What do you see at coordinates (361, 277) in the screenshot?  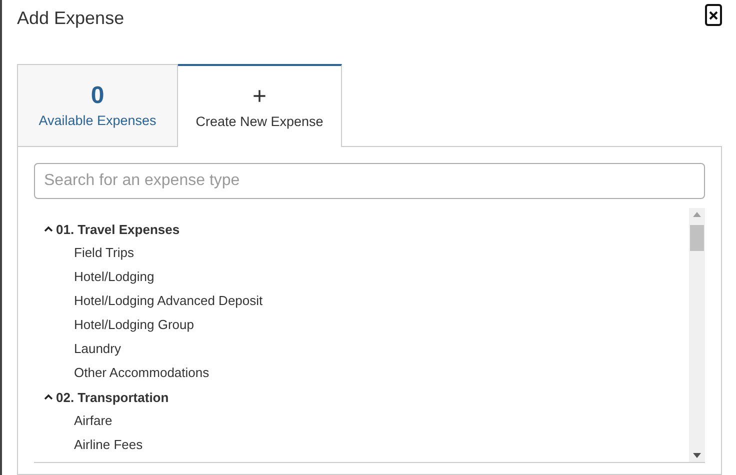 I see `expense-type-item: Hotel/Lodging` at bounding box center [361, 277].